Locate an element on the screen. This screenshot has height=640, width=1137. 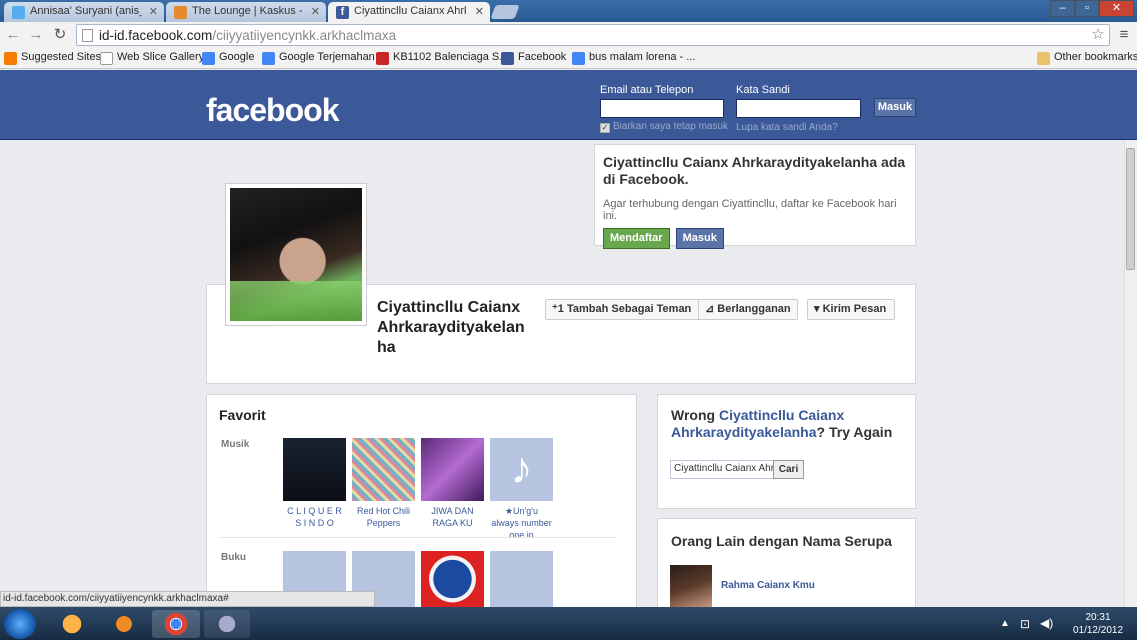
suggested-sites-icon is located at coordinates (10, 58).